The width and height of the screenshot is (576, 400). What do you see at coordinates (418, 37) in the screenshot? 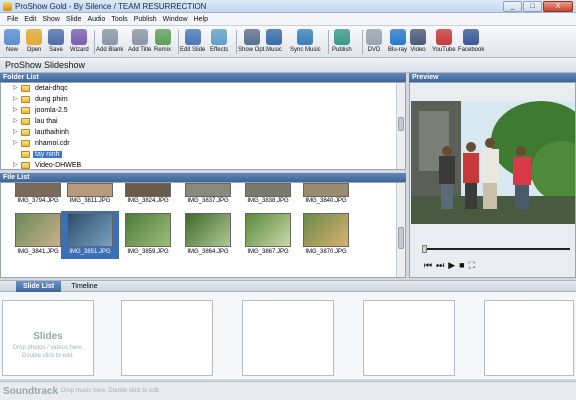
I see `video-icon` at bounding box center [418, 37].